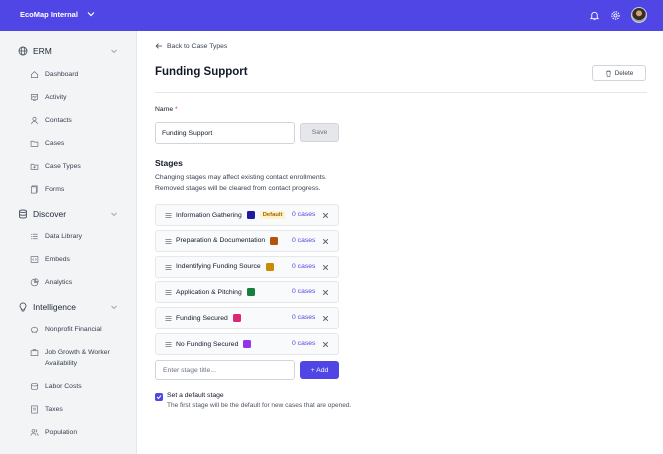 Image resolution: width=663 pixels, height=454 pixels. I want to click on name-field-label: Name *, so click(166, 109).